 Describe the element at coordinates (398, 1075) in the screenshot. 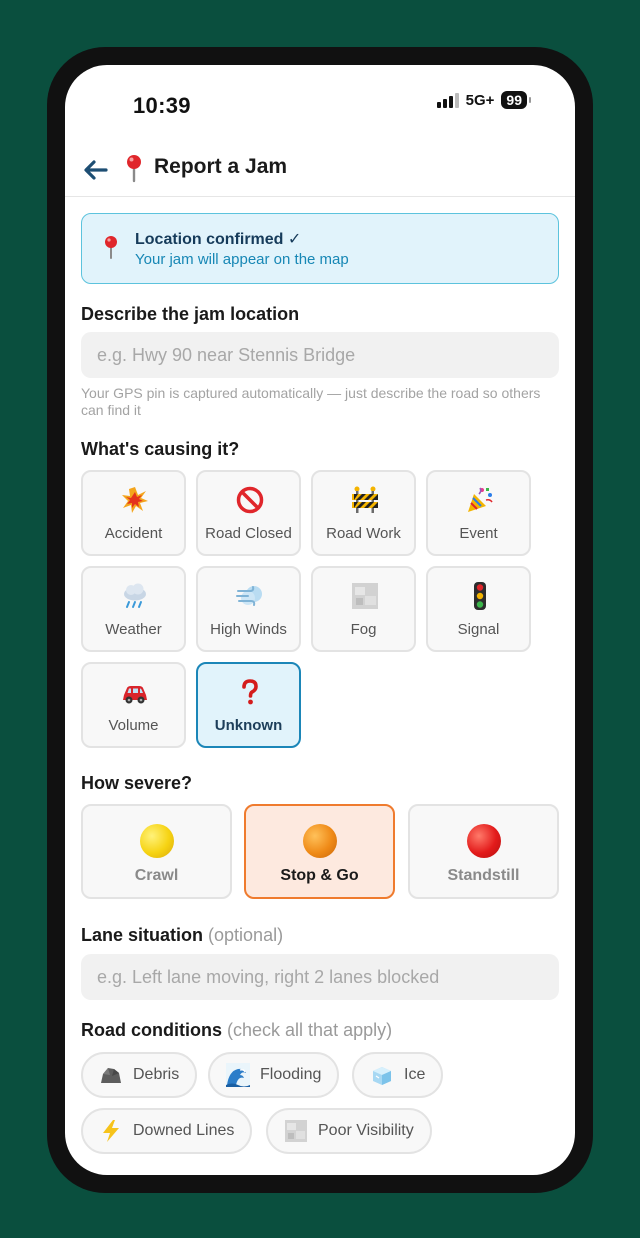

I see `condition-chip-ice: Ice` at that location.